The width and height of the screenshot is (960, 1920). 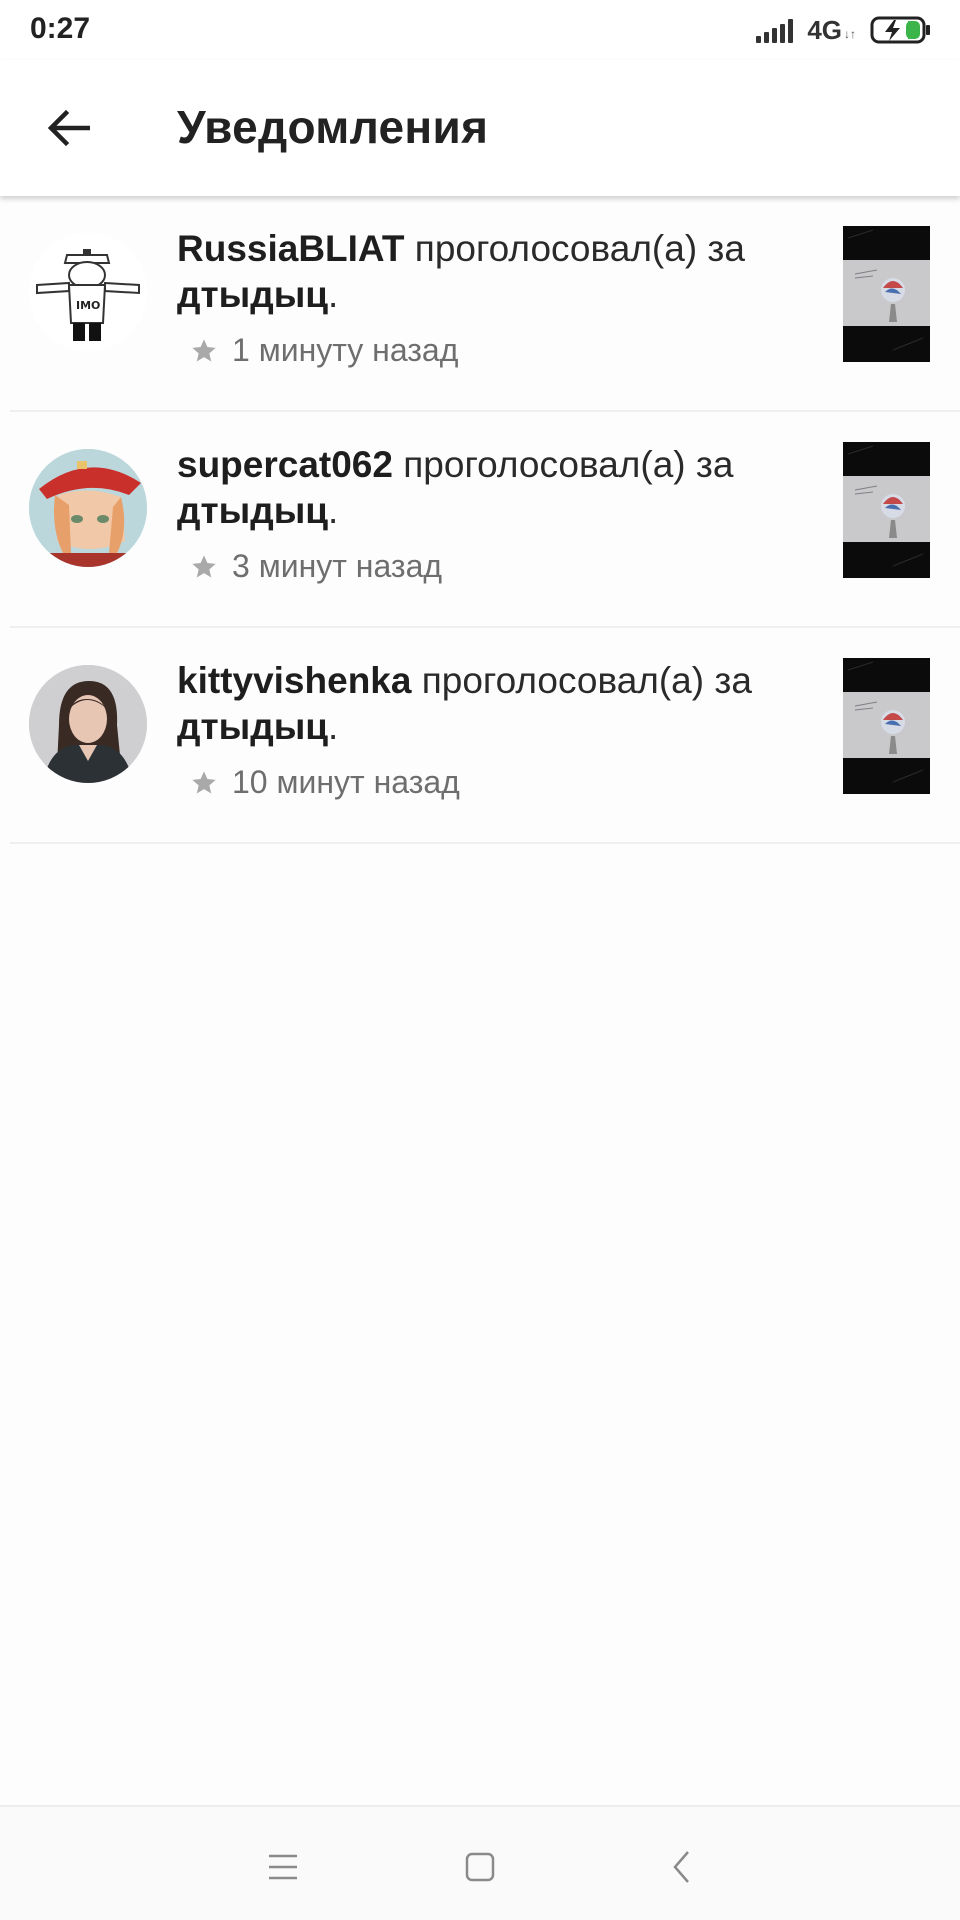 What do you see at coordinates (88, 305) in the screenshot?
I see `avatar-shirt-text: IMO` at bounding box center [88, 305].